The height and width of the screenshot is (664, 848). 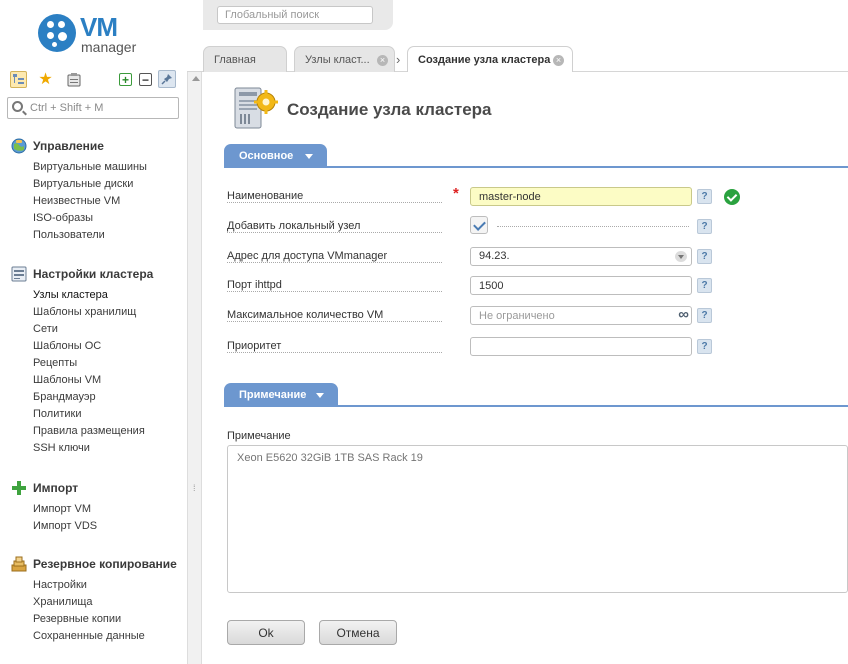 I want to click on section-note-label: Примечание, so click(x=273, y=395).